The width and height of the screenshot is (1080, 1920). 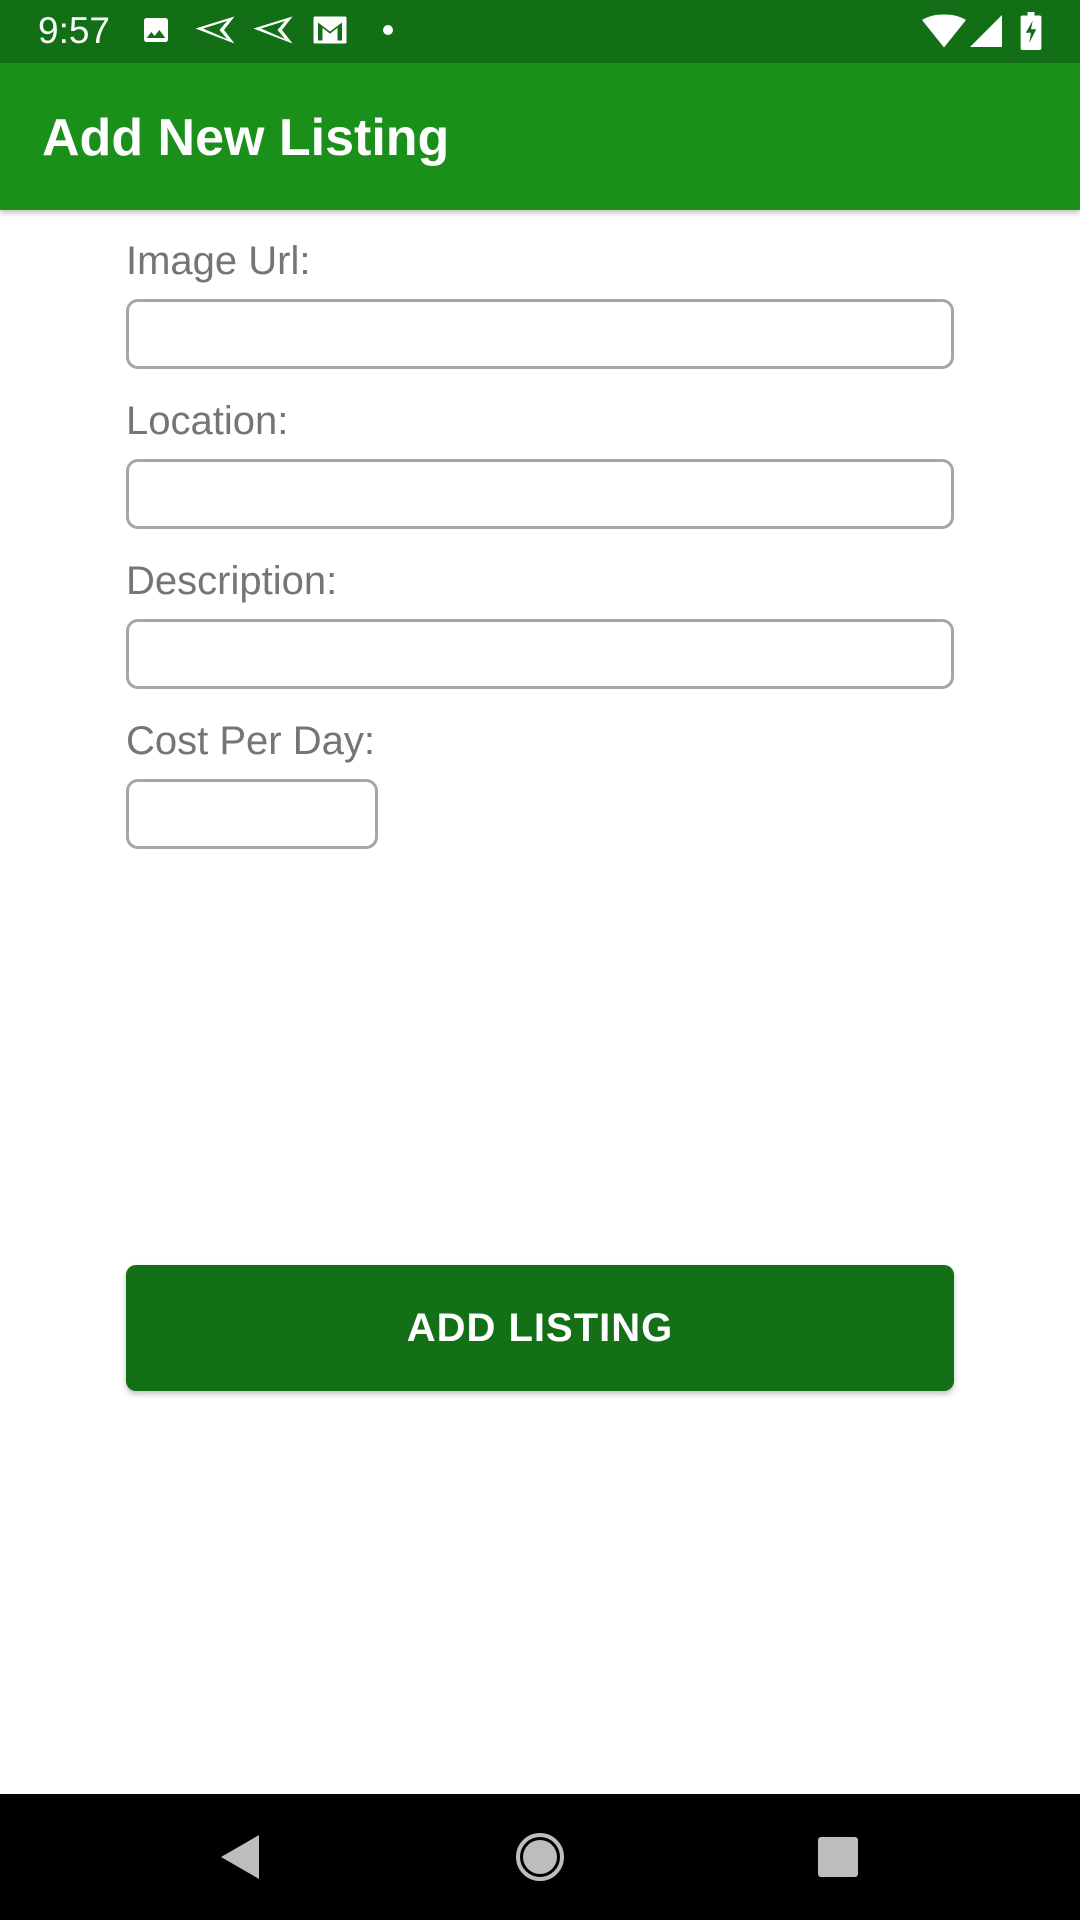 What do you see at coordinates (540, 654) in the screenshot?
I see `description-input` at bounding box center [540, 654].